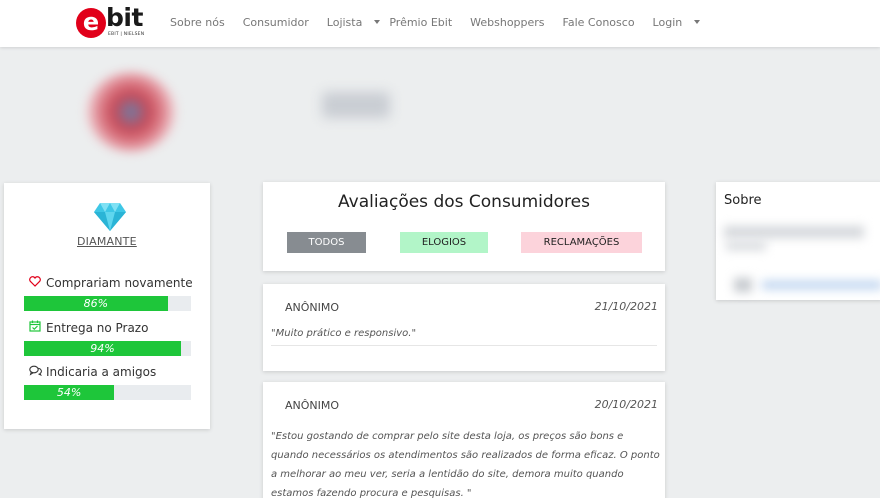 This screenshot has width=880, height=498. Describe the element at coordinates (280, 22) in the screenshot. I see `nav-item-consumidor: Consumidor` at that location.